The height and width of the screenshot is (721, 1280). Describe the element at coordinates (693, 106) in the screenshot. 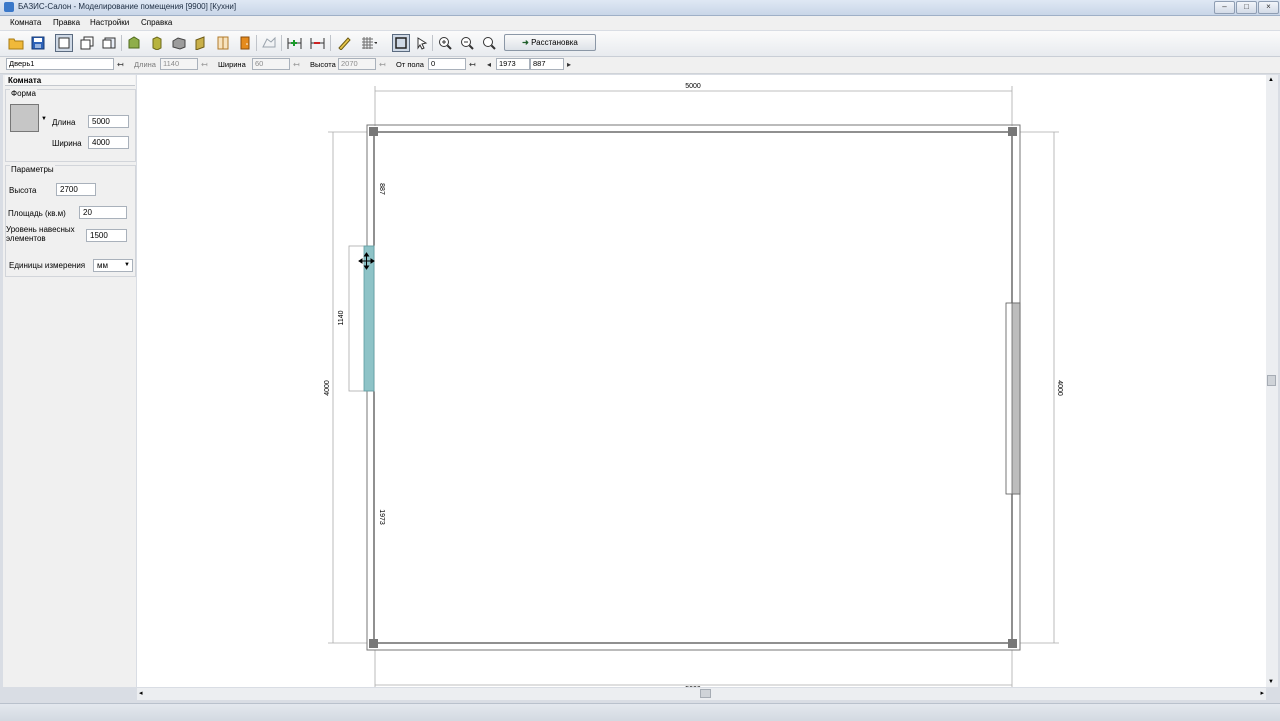

I see `top-dimension` at that location.